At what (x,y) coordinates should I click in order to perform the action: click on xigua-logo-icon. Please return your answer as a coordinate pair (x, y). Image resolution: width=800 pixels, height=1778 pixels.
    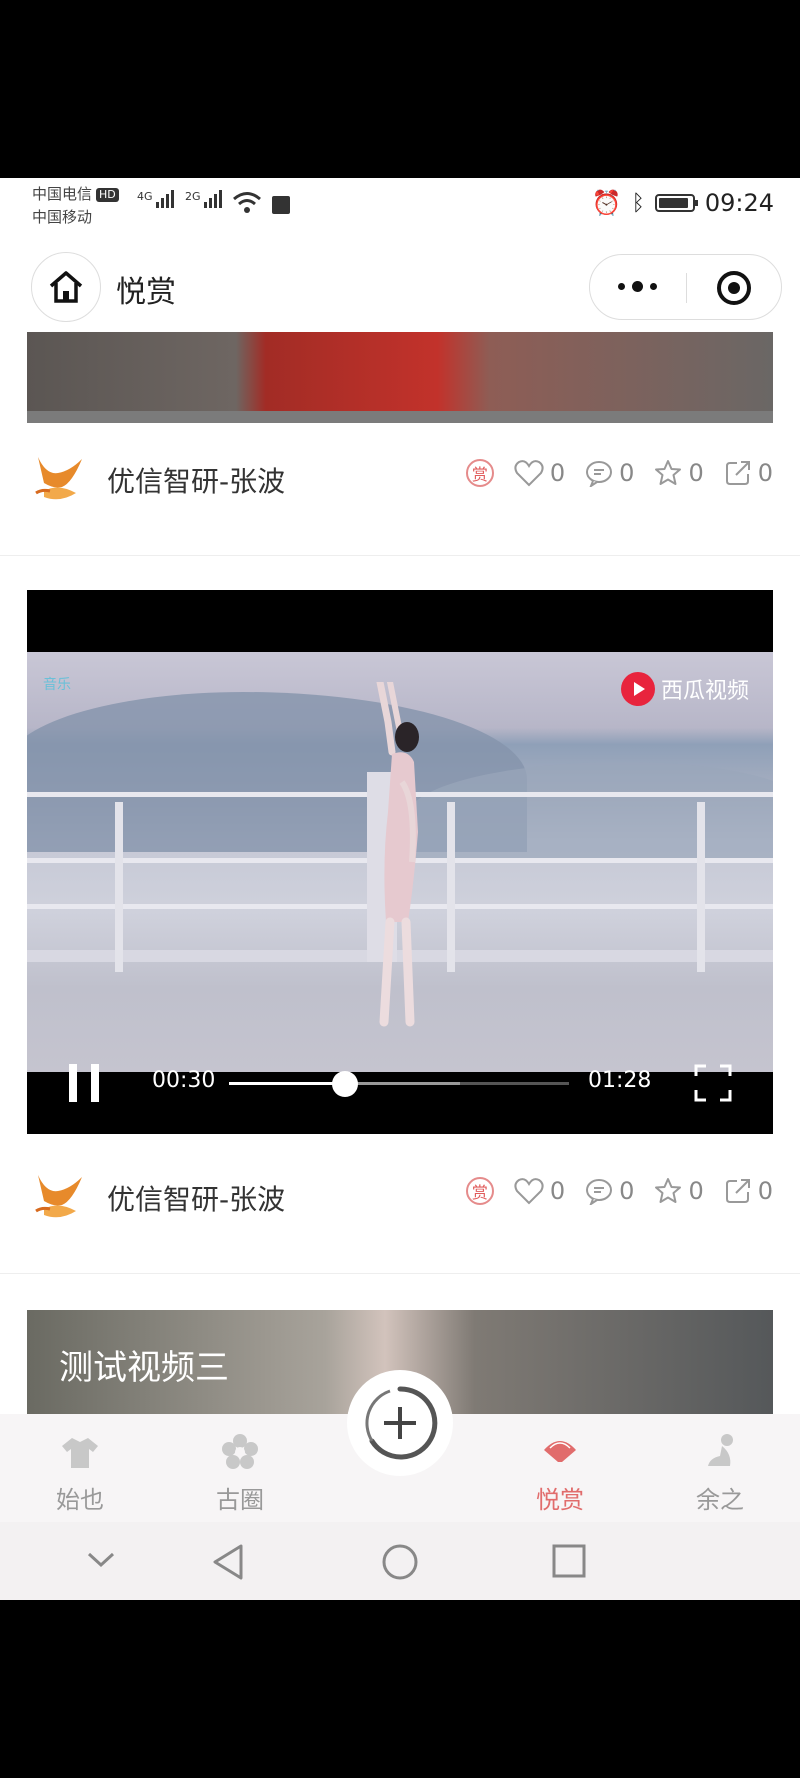
    Looking at the image, I should click on (637, 689).